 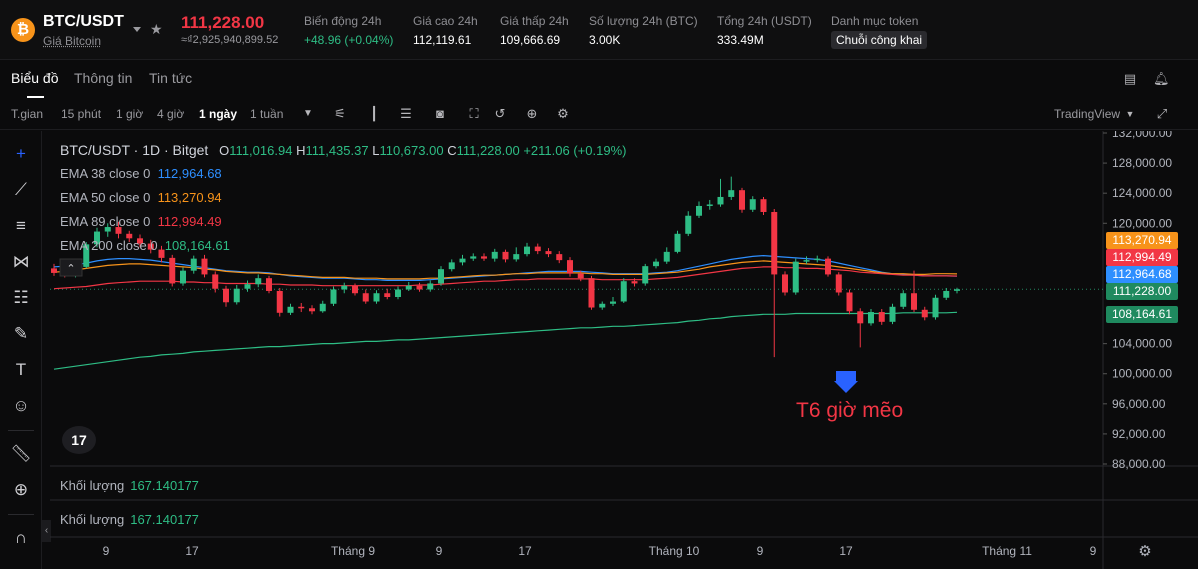 I want to click on chevron-down-icon, so click(x=137, y=29).